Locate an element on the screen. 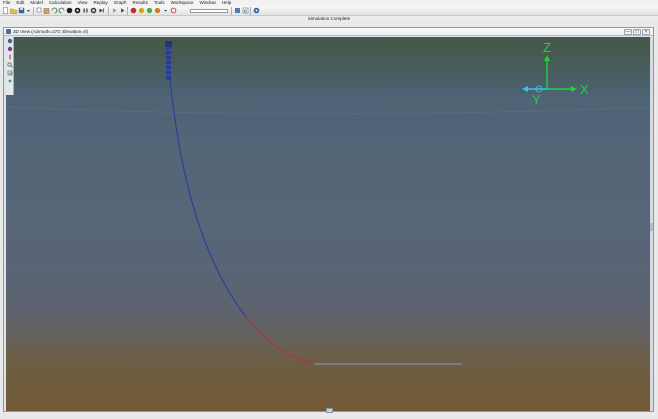  y-axis-label: Y is located at coordinates (536, 99).